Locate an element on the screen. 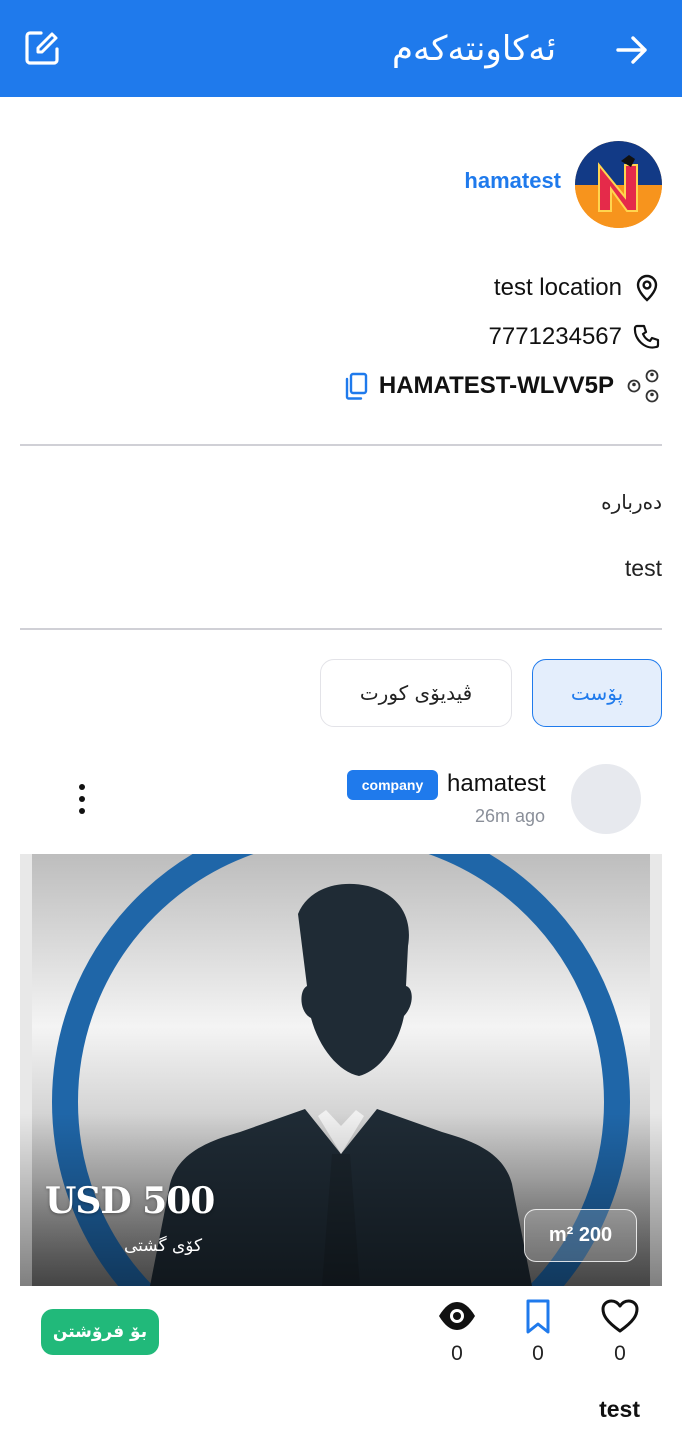 The width and height of the screenshot is (682, 1440). property-type: کۆی گشتی is located at coordinates (163, 1246).